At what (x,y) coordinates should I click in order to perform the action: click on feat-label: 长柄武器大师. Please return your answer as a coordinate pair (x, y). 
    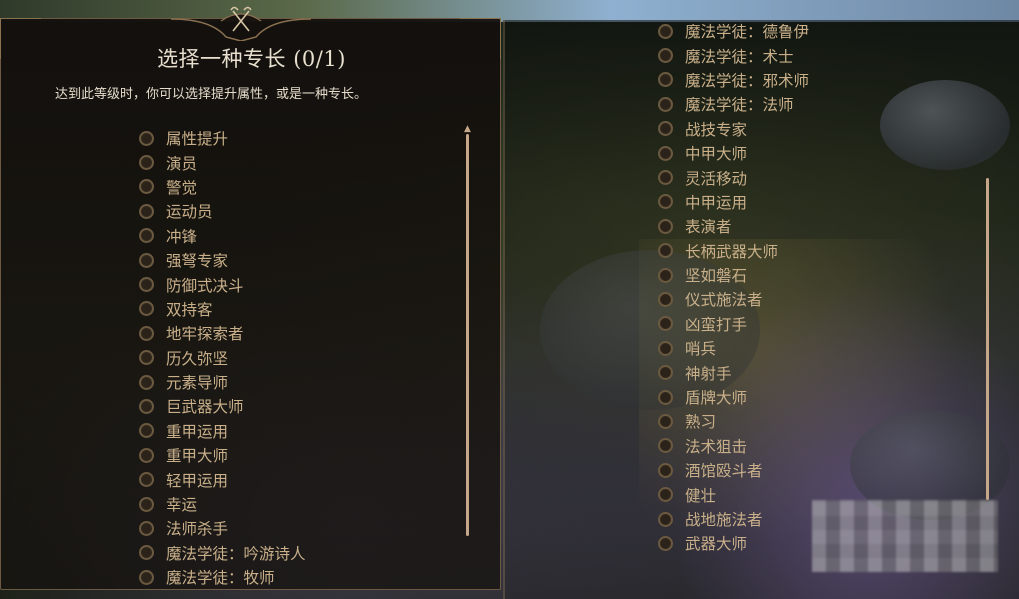
    Looking at the image, I should click on (732, 251).